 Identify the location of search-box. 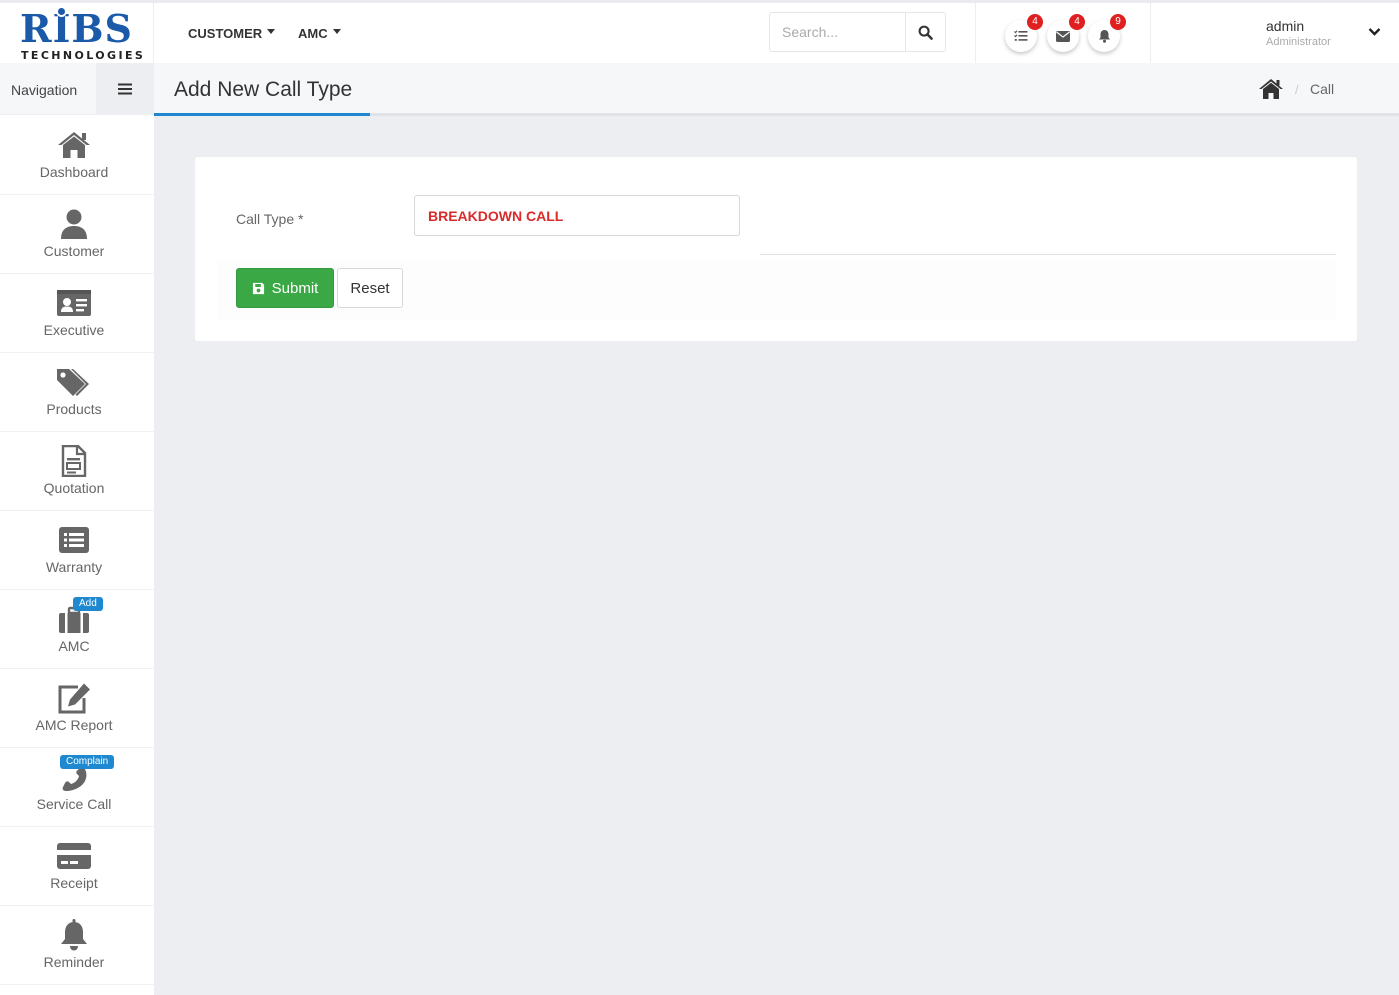
(857, 32).